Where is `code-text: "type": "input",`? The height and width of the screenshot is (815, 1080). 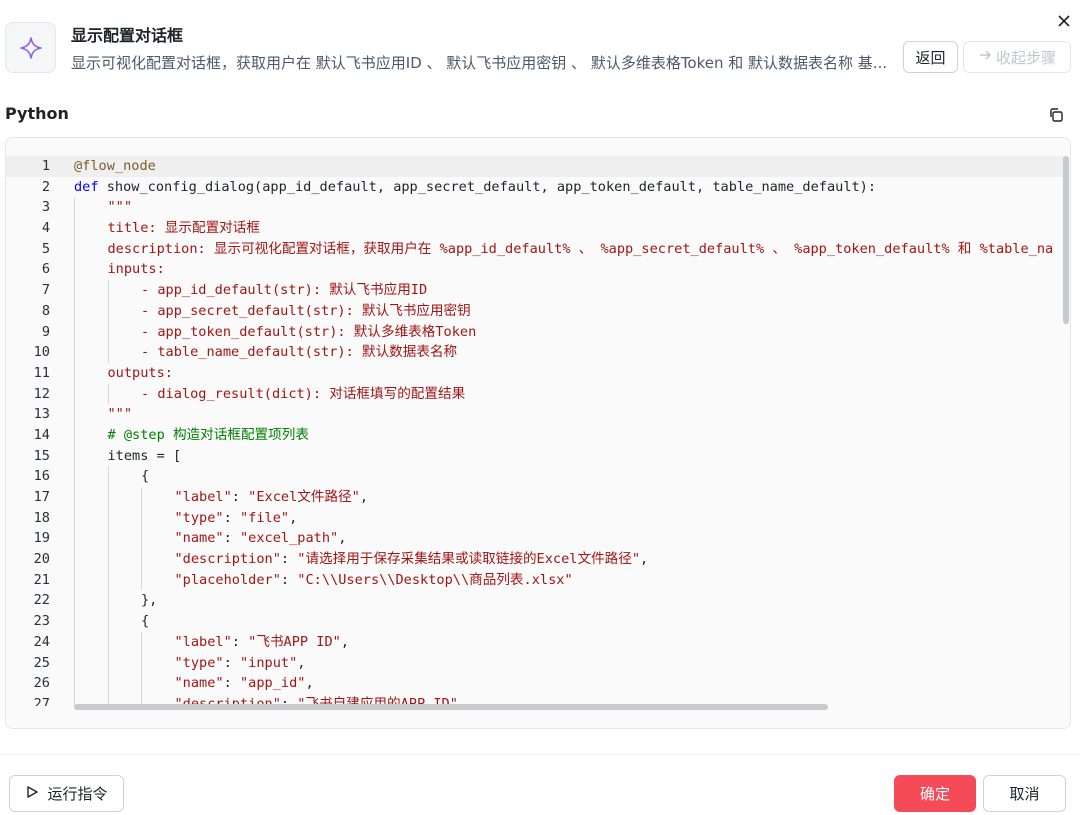
code-text: "type": "input", is located at coordinates (240, 663).